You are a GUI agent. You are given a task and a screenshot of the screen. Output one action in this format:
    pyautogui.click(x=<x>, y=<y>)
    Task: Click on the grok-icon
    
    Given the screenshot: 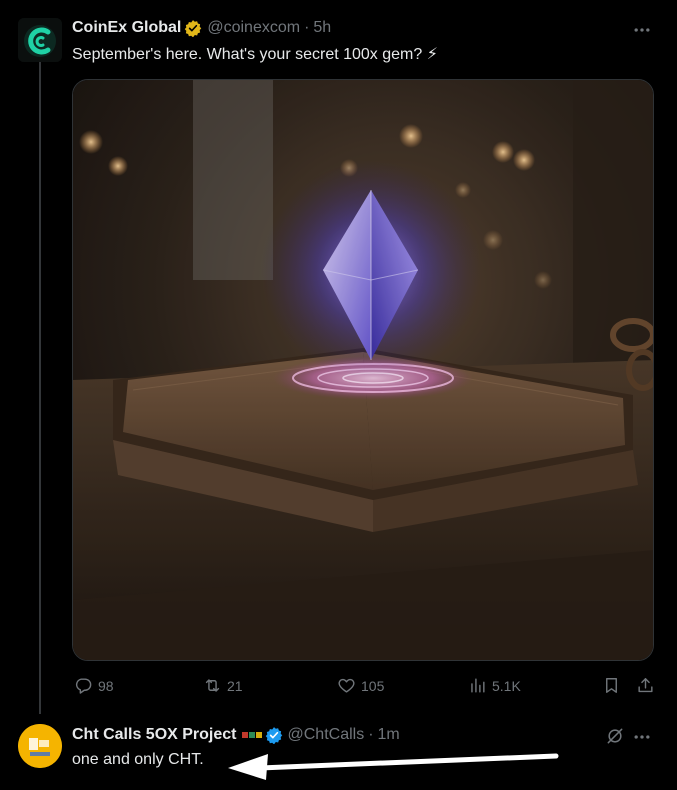 What is the action you would take?
    pyautogui.click(x=615, y=736)
    